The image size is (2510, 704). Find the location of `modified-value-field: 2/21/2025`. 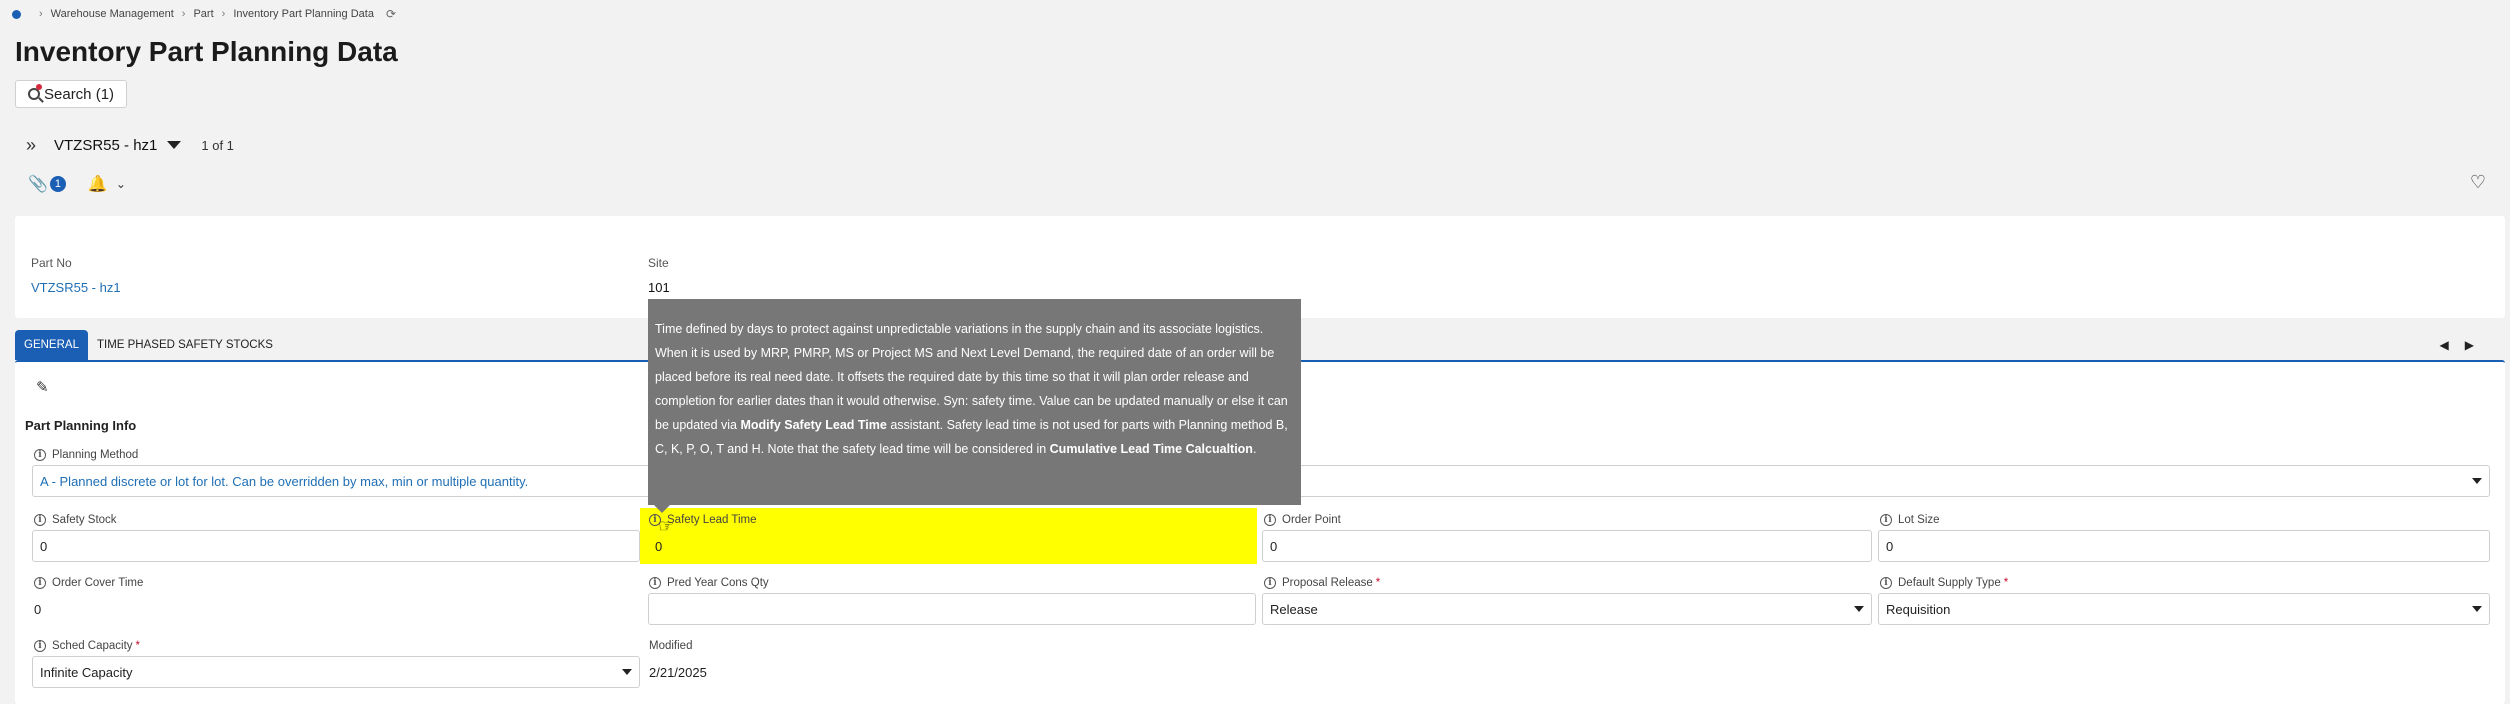

modified-value-field: 2/21/2025 is located at coordinates (946, 672).